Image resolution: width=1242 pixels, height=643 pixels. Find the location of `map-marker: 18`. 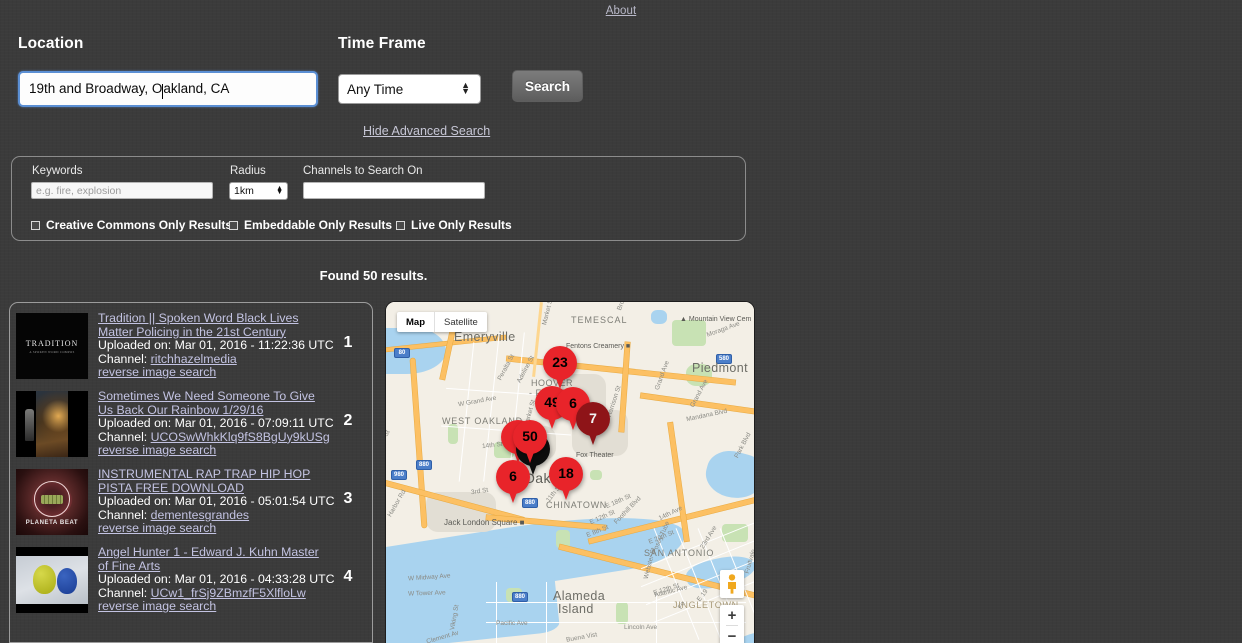

map-marker: 18 is located at coordinates (566, 479).